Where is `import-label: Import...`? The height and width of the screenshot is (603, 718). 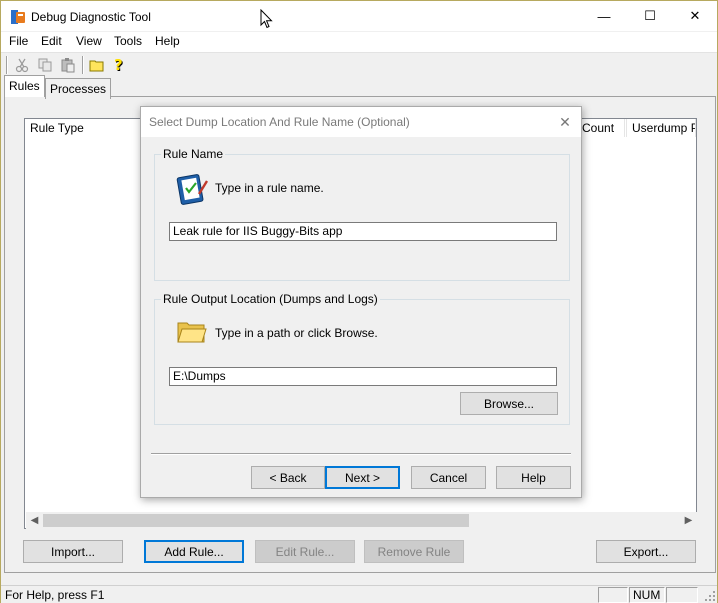
import-label: Import... is located at coordinates (72, 551).